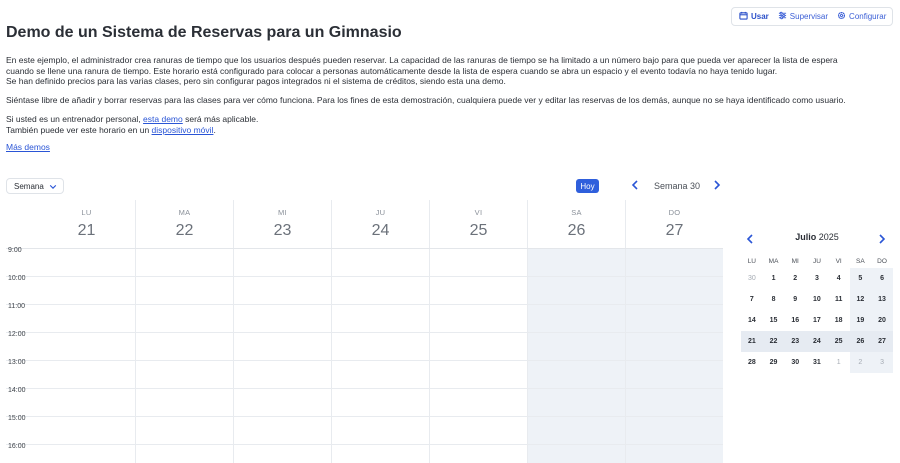 The height and width of the screenshot is (463, 900). I want to click on day-name: LU, so click(86, 212).